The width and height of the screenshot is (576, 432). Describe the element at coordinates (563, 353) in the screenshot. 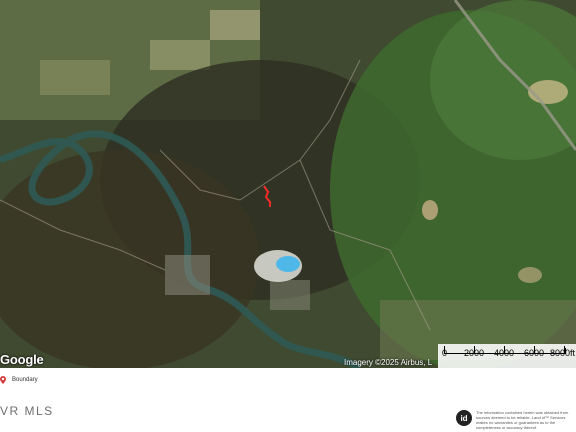

I see `scale-label: 8000ft` at that location.